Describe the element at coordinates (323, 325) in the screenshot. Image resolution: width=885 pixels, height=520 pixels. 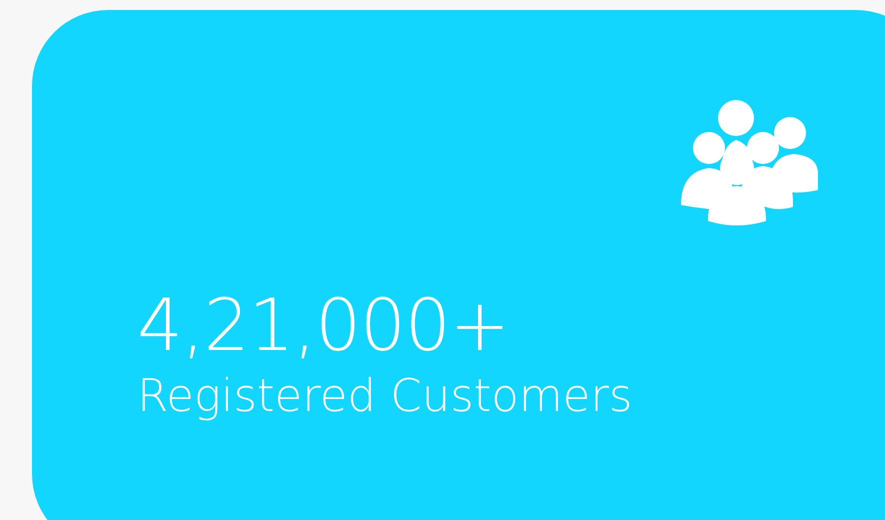
I see `customer-count: 4,21,000+` at that location.